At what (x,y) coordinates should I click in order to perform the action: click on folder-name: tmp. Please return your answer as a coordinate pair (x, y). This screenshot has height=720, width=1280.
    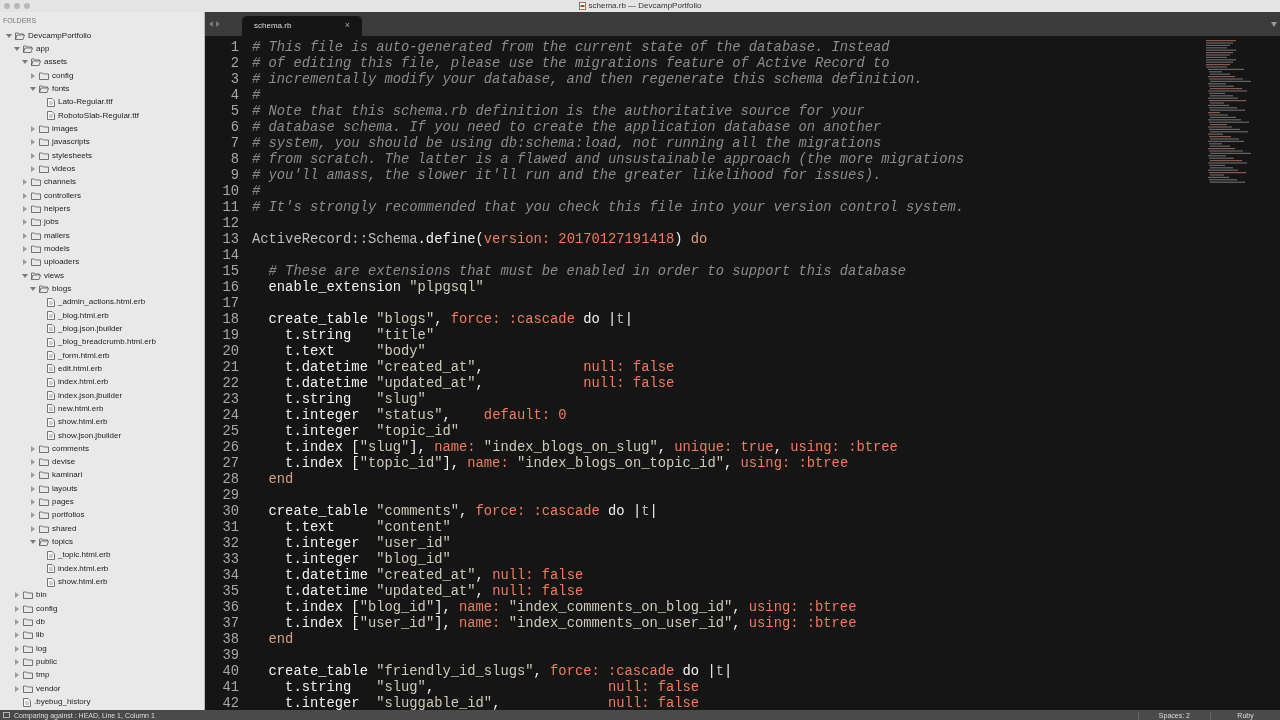
    Looking at the image, I should click on (43, 675).